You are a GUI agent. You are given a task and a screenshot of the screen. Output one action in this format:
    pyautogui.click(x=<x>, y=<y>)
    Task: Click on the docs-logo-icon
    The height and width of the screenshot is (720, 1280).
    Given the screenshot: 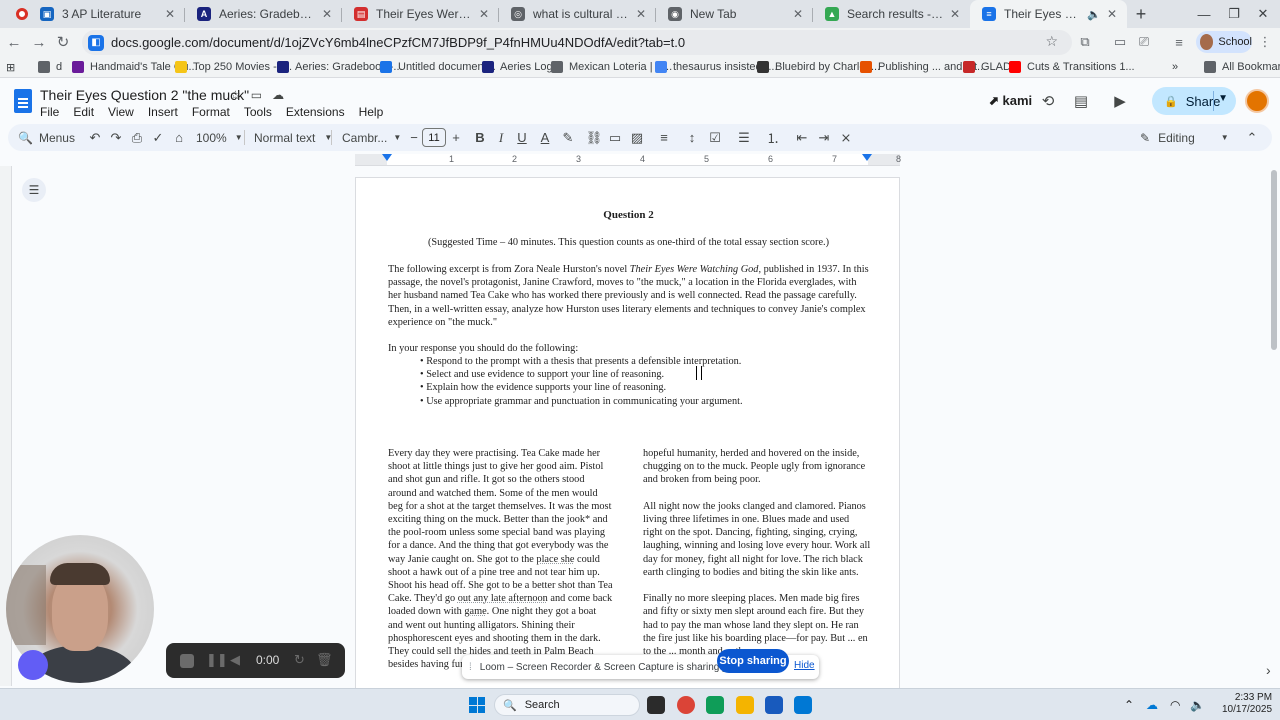 What is the action you would take?
    pyautogui.click(x=23, y=101)
    